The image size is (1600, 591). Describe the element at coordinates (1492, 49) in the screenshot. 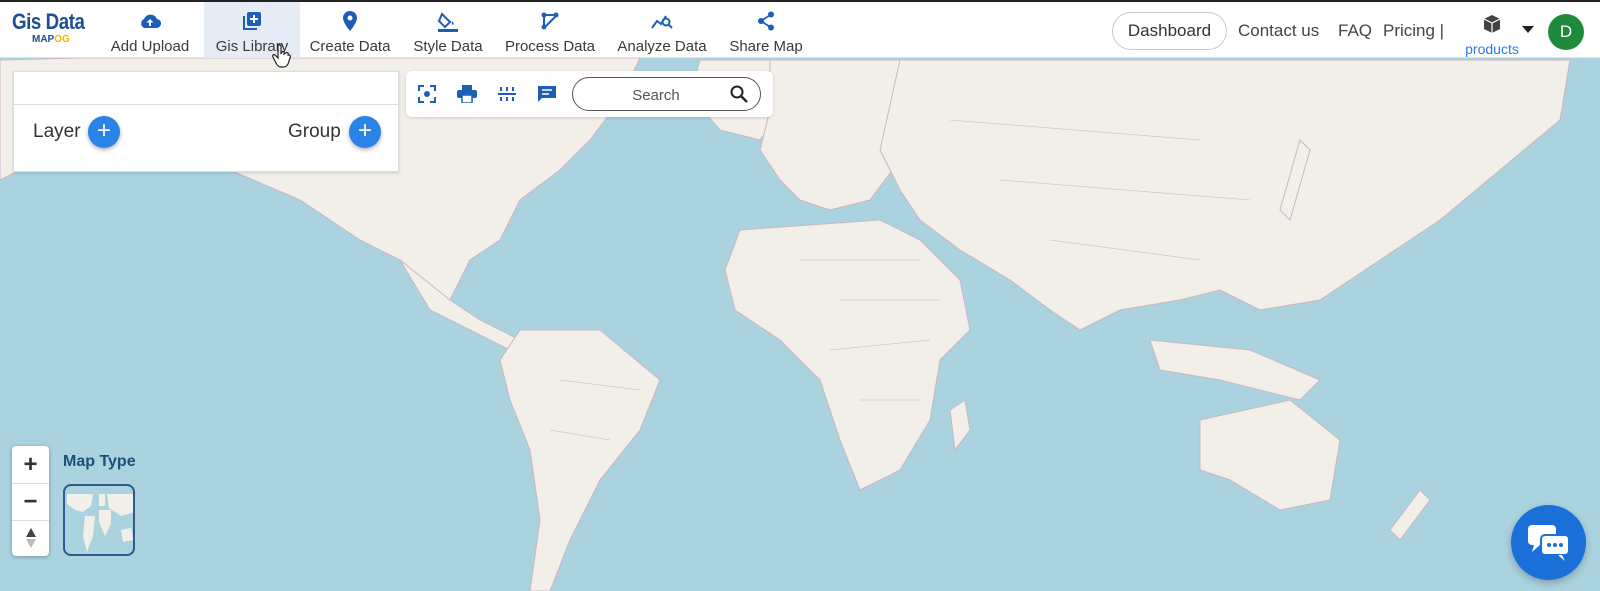

I see `products-label: products` at that location.